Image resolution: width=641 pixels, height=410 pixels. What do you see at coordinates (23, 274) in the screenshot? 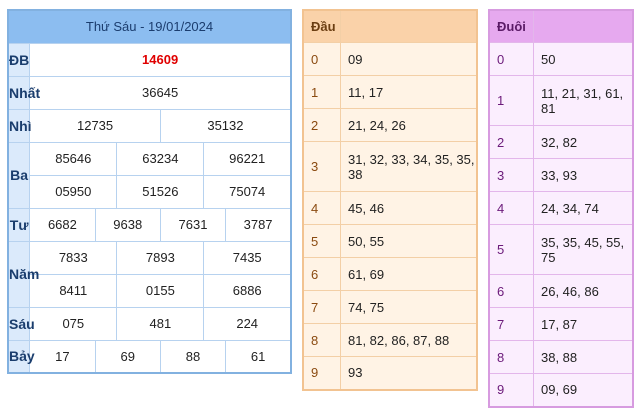
I see `prize-label-fifth: Năm` at bounding box center [23, 274].